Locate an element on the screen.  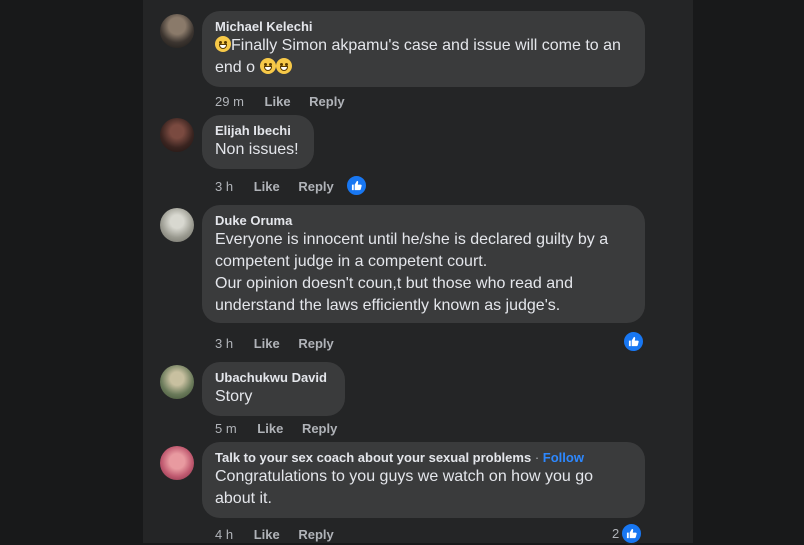
comment-author: Duke Oruma is located at coordinates (423, 221).